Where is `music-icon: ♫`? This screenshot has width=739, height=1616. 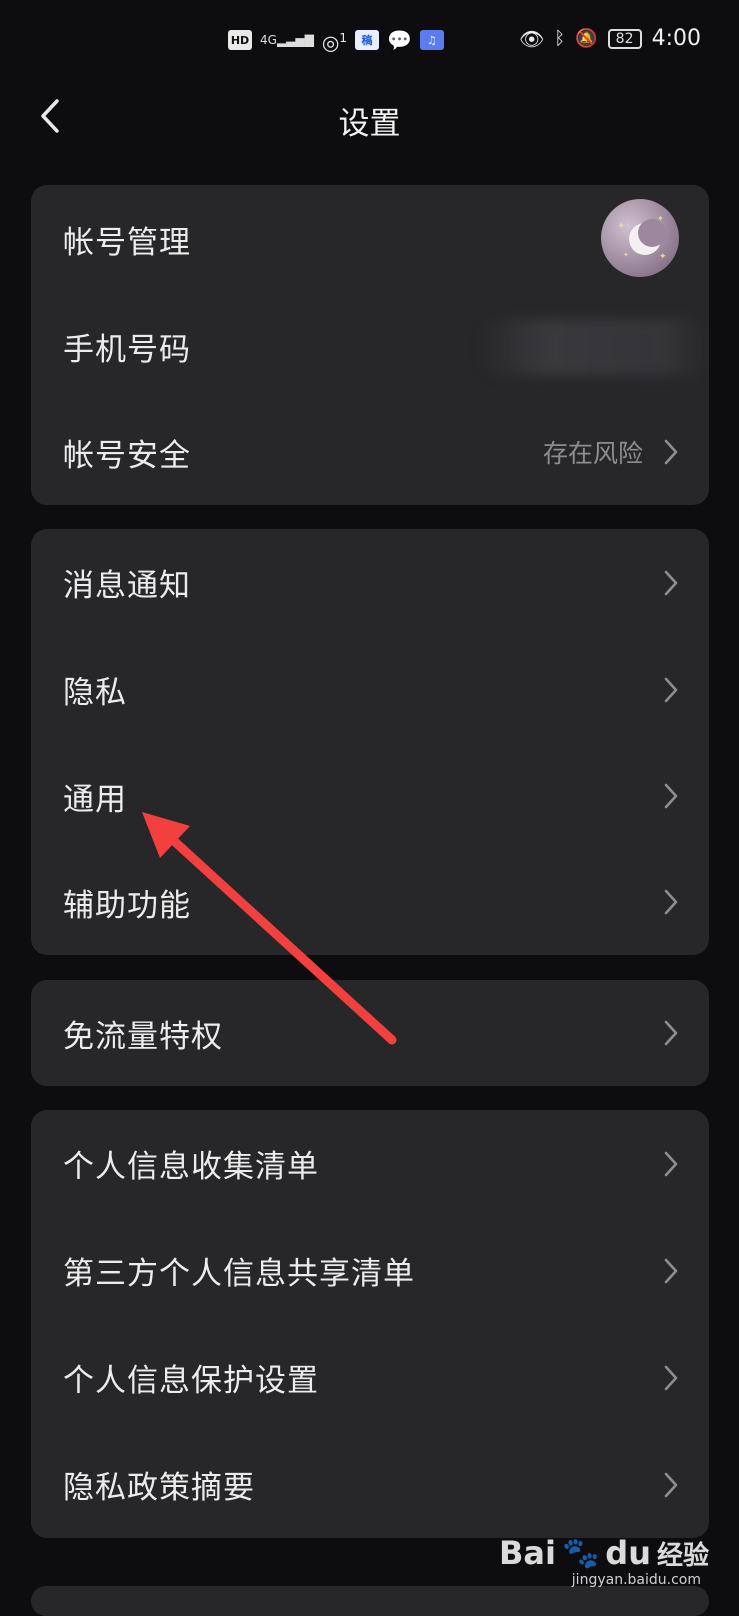 music-icon: ♫ is located at coordinates (431, 40).